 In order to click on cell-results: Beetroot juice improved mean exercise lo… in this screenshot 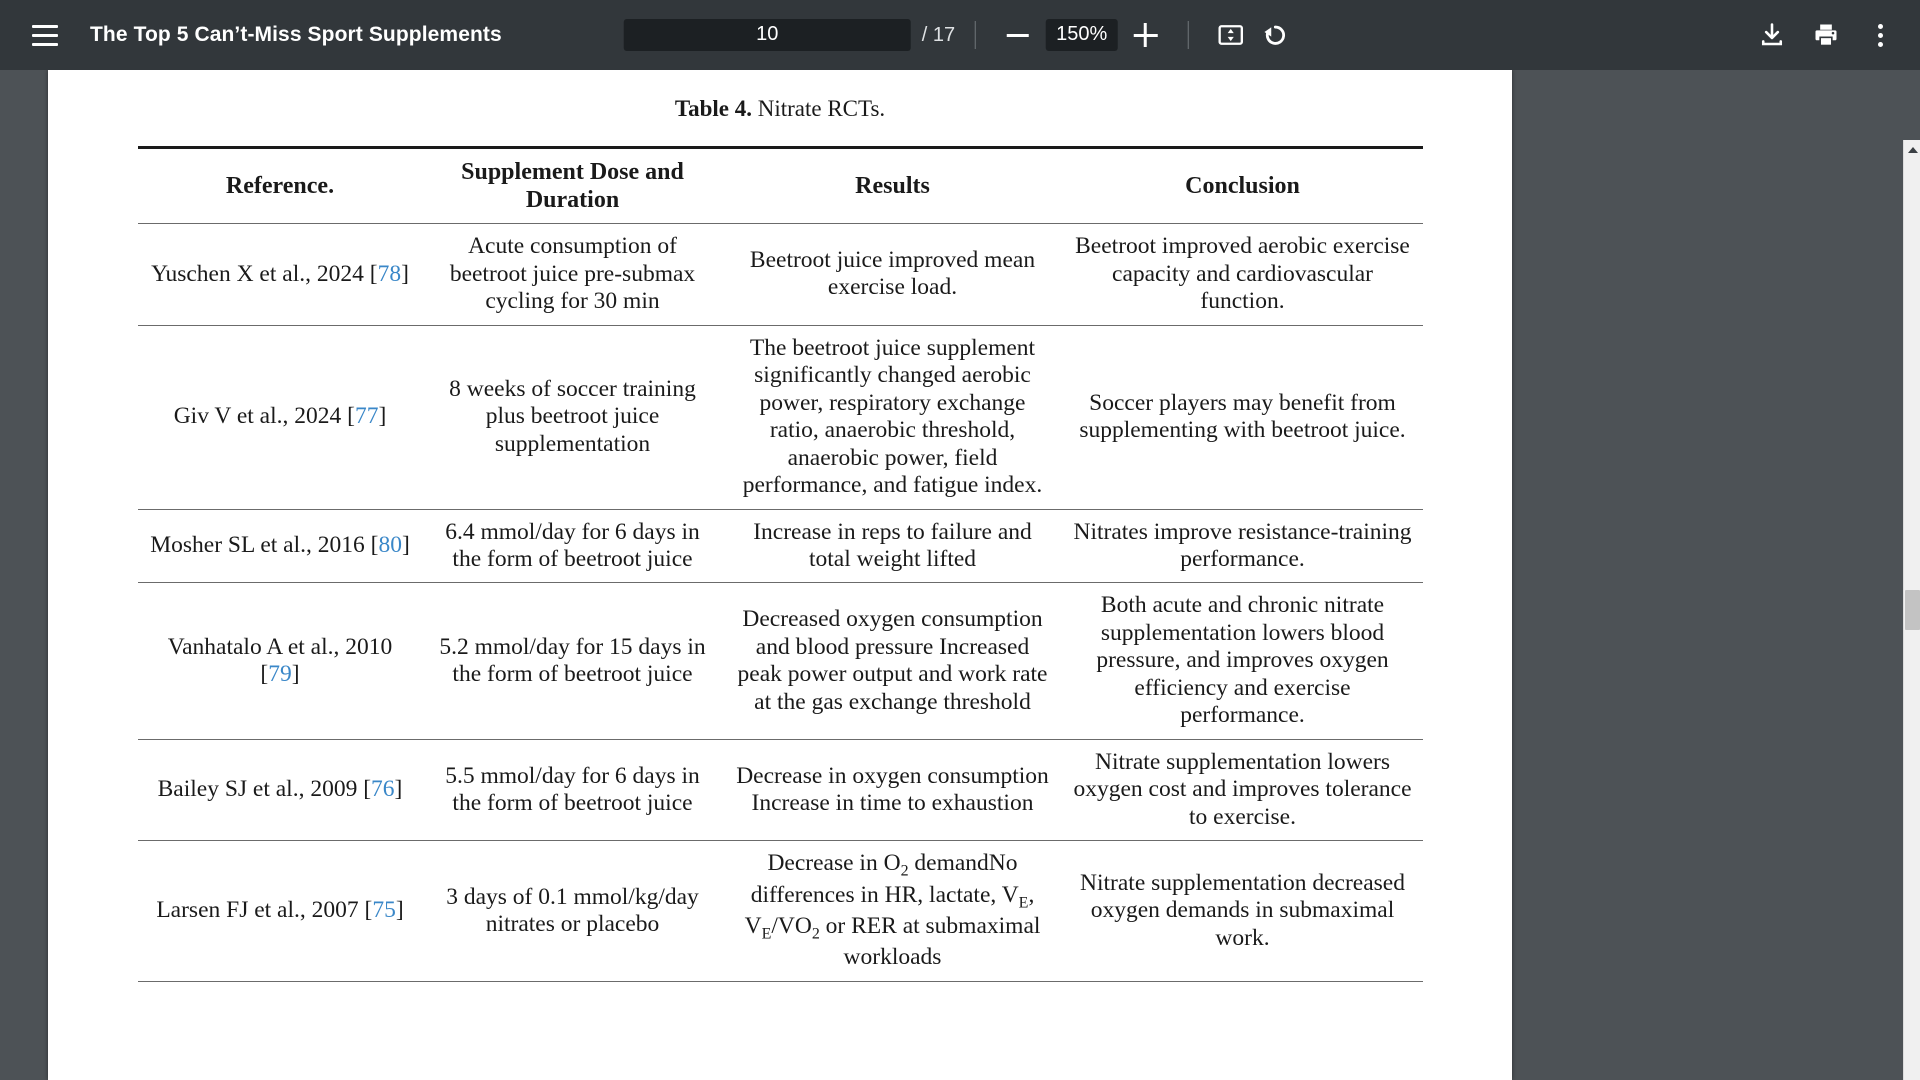, I will do `click(892, 273)`.